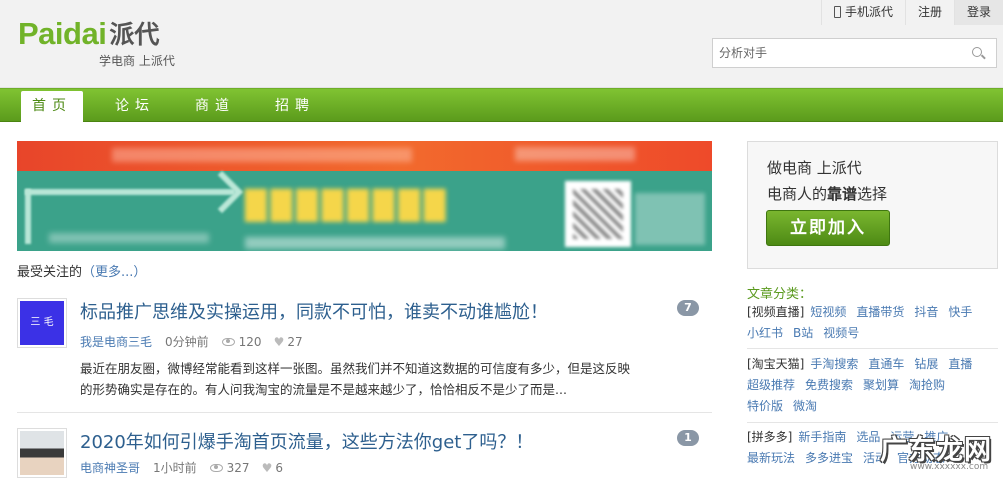 Image resolution: width=1003 pixels, height=478 pixels. Describe the element at coordinates (960, 312) in the screenshot. I see `category-link: 快手` at that location.